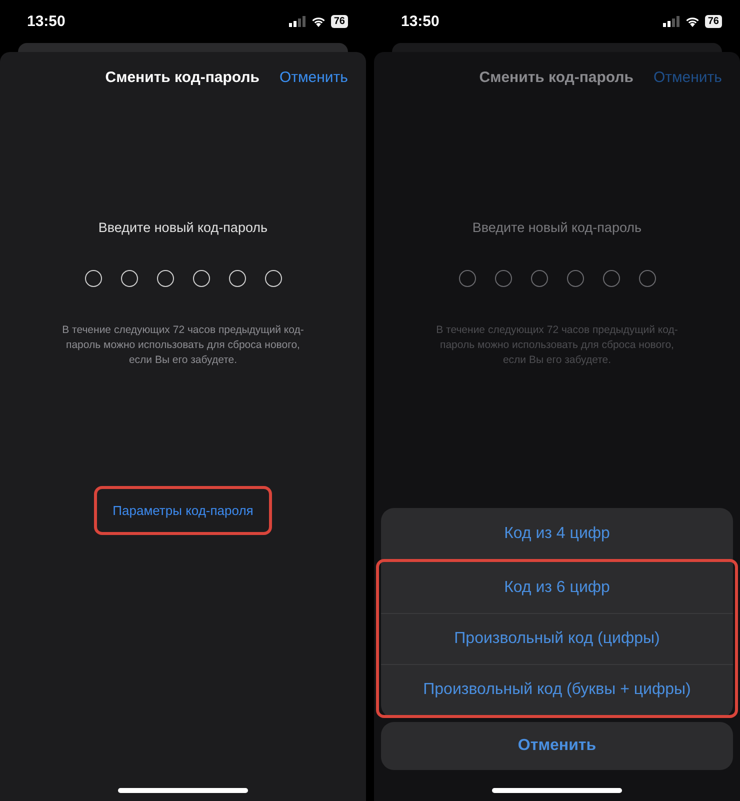 Image resolution: width=740 pixels, height=801 pixels. What do you see at coordinates (557, 689) in the screenshot?
I see `action-sheet-option: Произвольный код (буквы + цифры)` at bounding box center [557, 689].